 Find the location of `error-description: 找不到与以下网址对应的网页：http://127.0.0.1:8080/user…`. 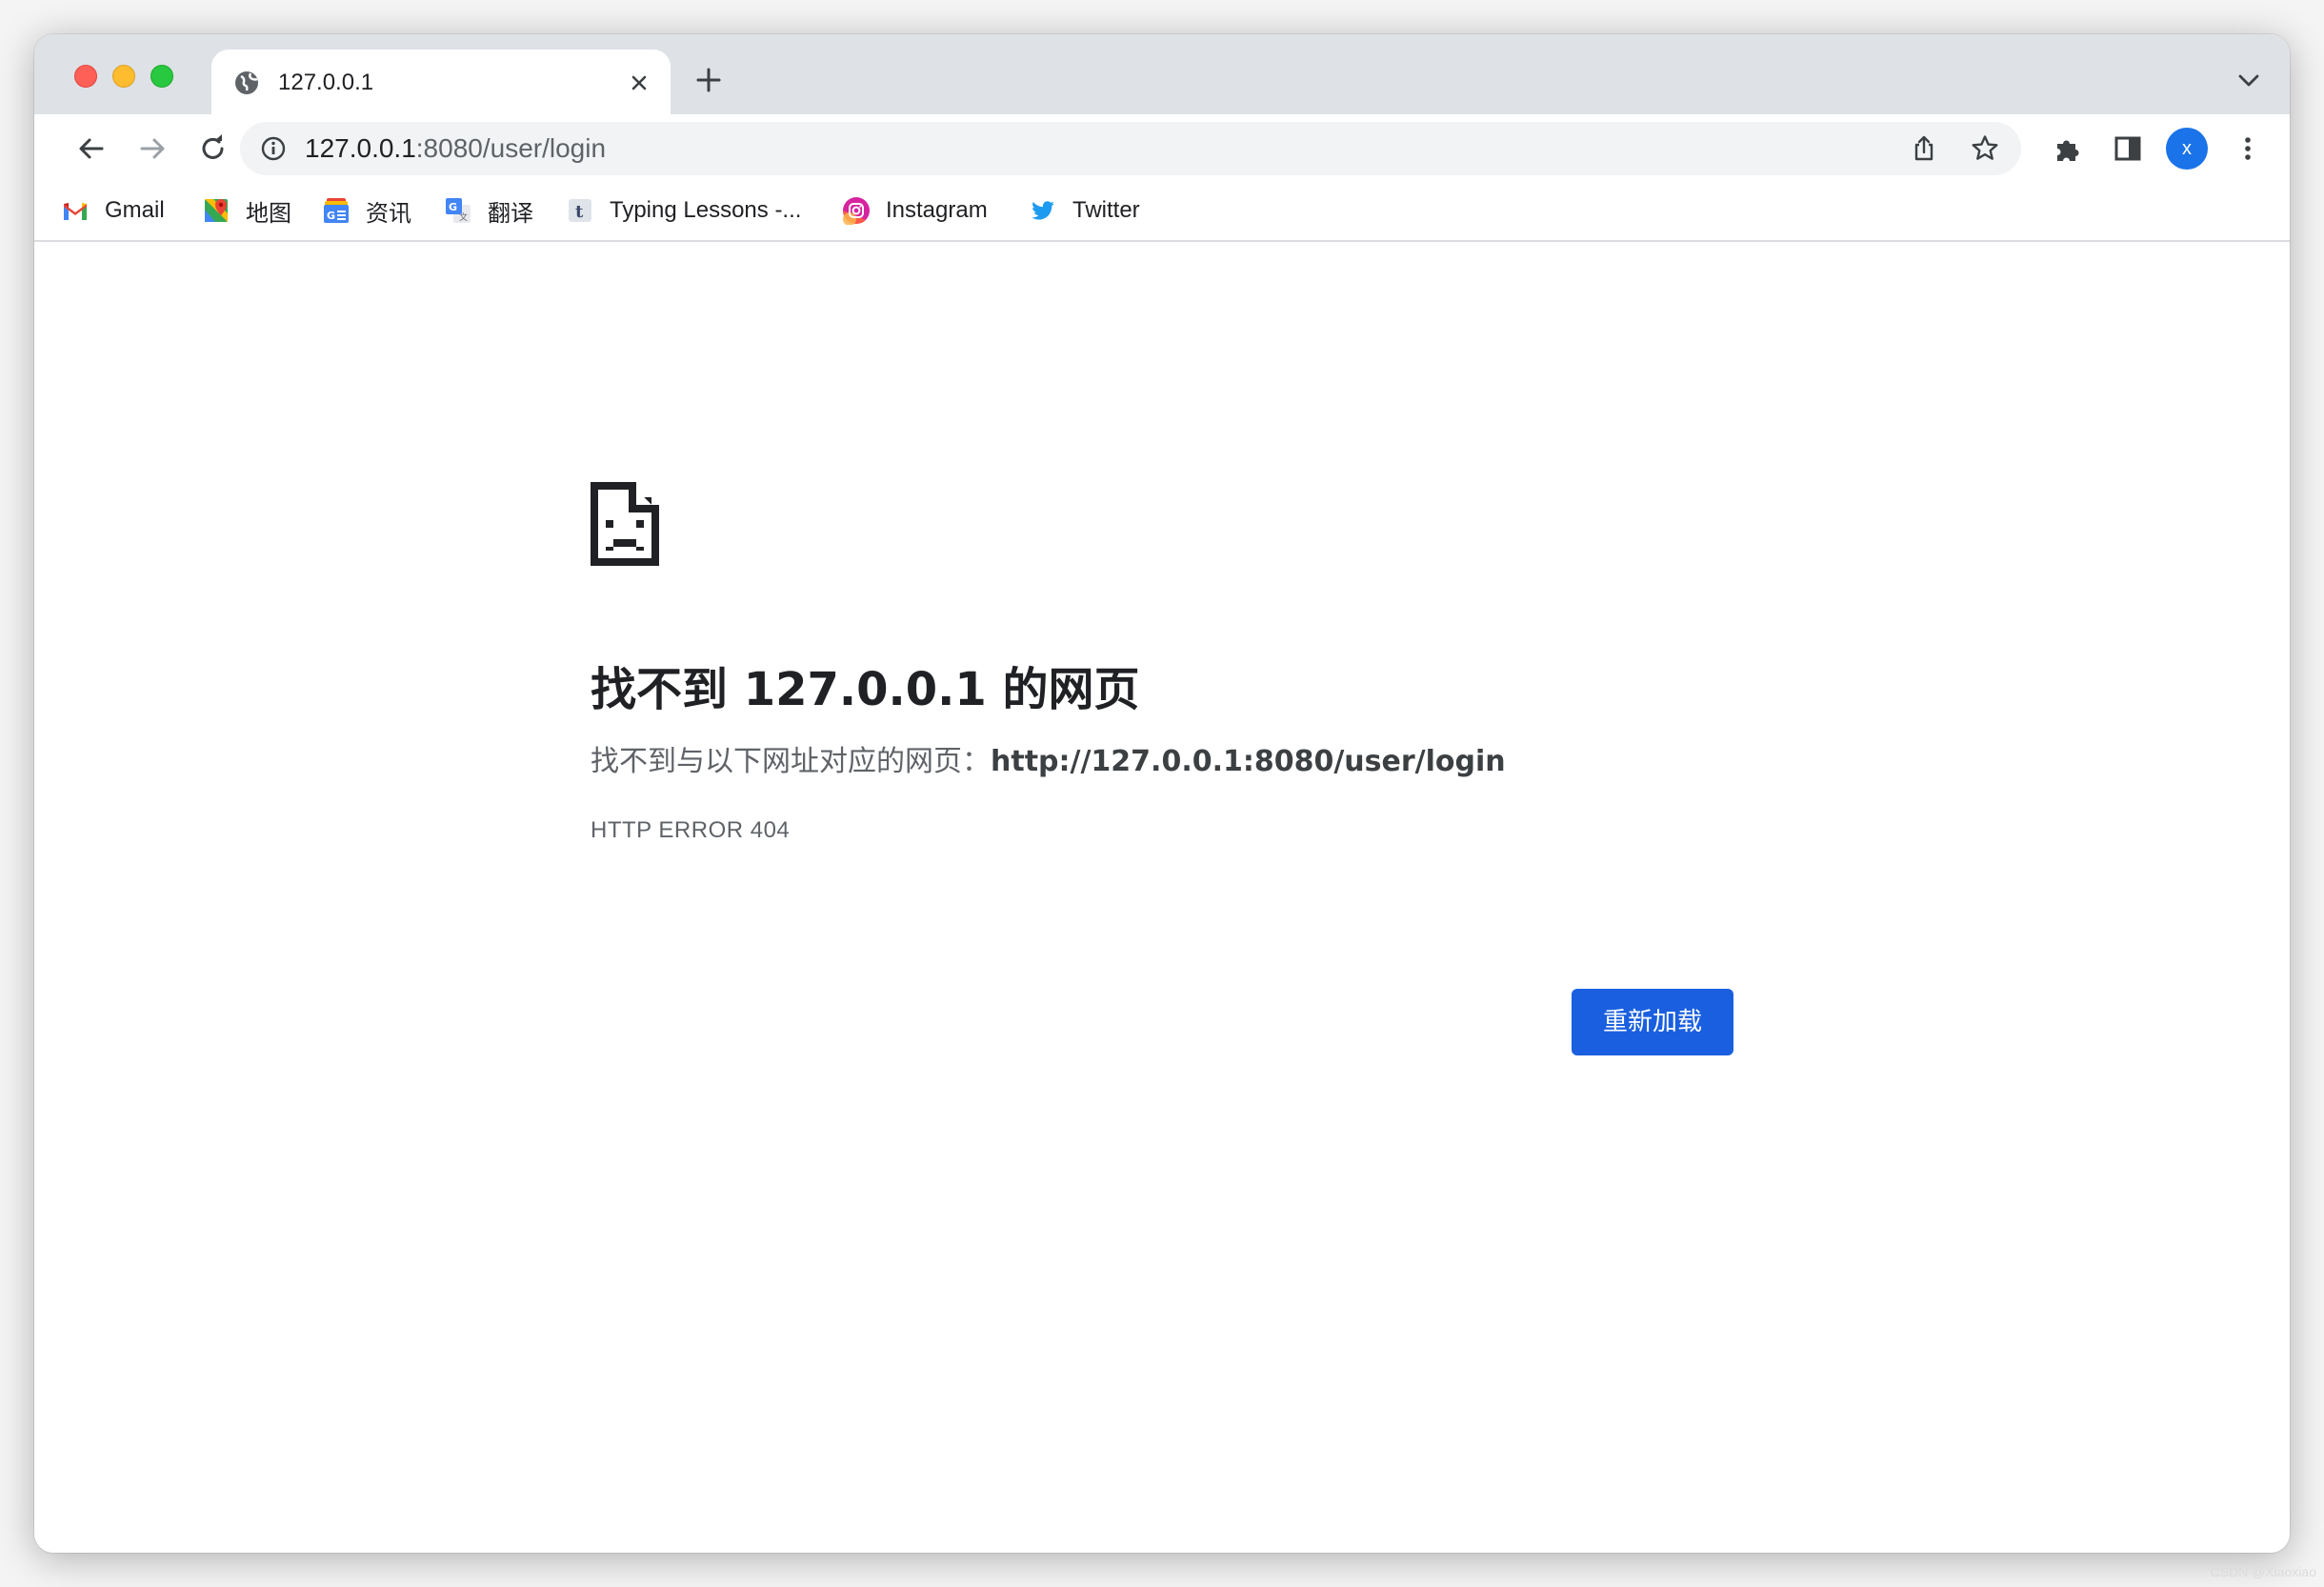

error-description: 找不到与以下网址对应的网页：http://127.0.0.1:8080/user… is located at coordinates (1049, 758).